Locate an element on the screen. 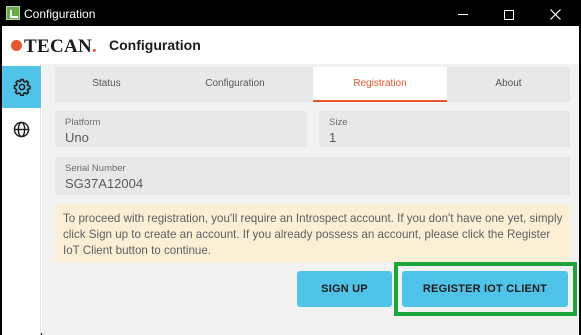 The width and height of the screenshot is (581, 335). logo-dot is located at coordinates (16, 45).